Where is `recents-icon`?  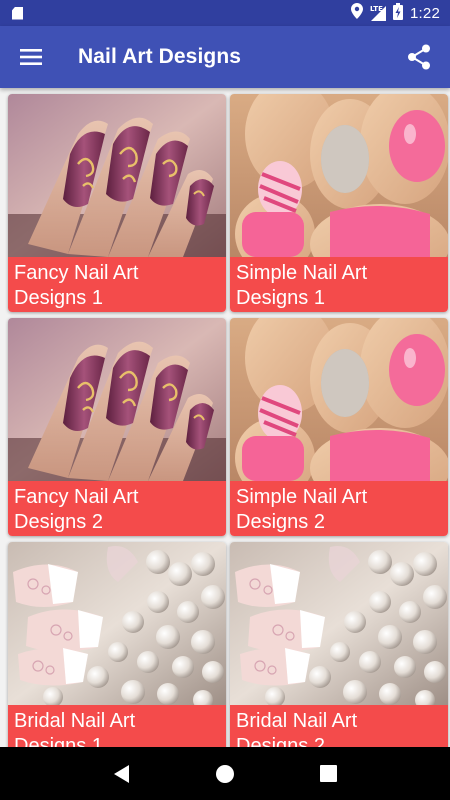
recents-icon is located at coordinates (328, 773).